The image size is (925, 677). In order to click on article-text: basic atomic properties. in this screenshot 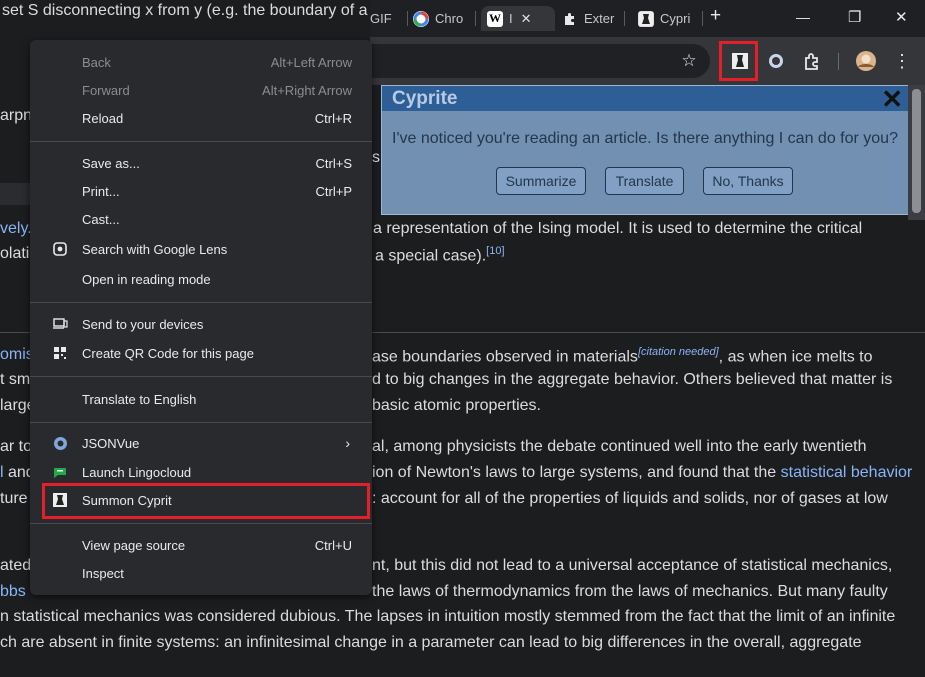, I will do `click(456, 405)`.